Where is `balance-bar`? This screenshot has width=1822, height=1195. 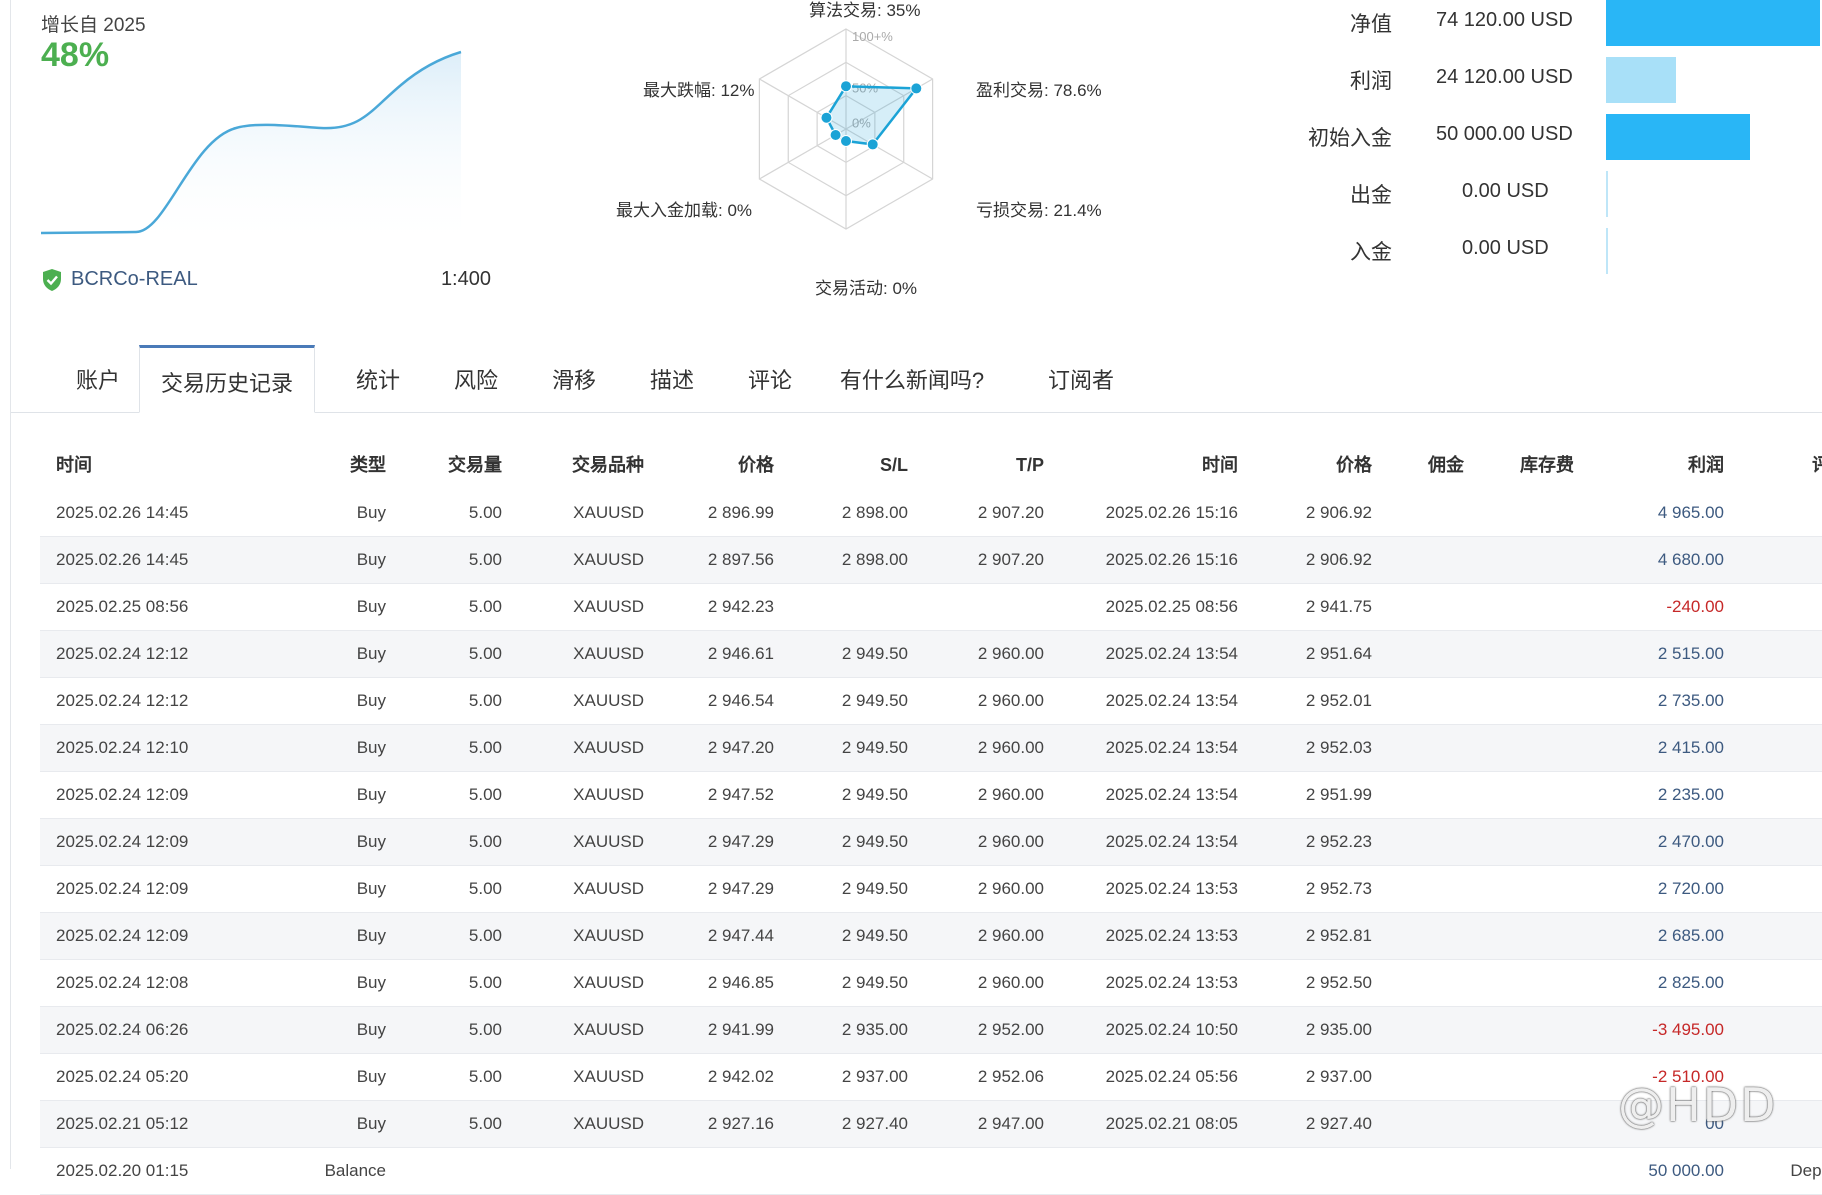 balance-bar is located at coordinates (1678, 137).